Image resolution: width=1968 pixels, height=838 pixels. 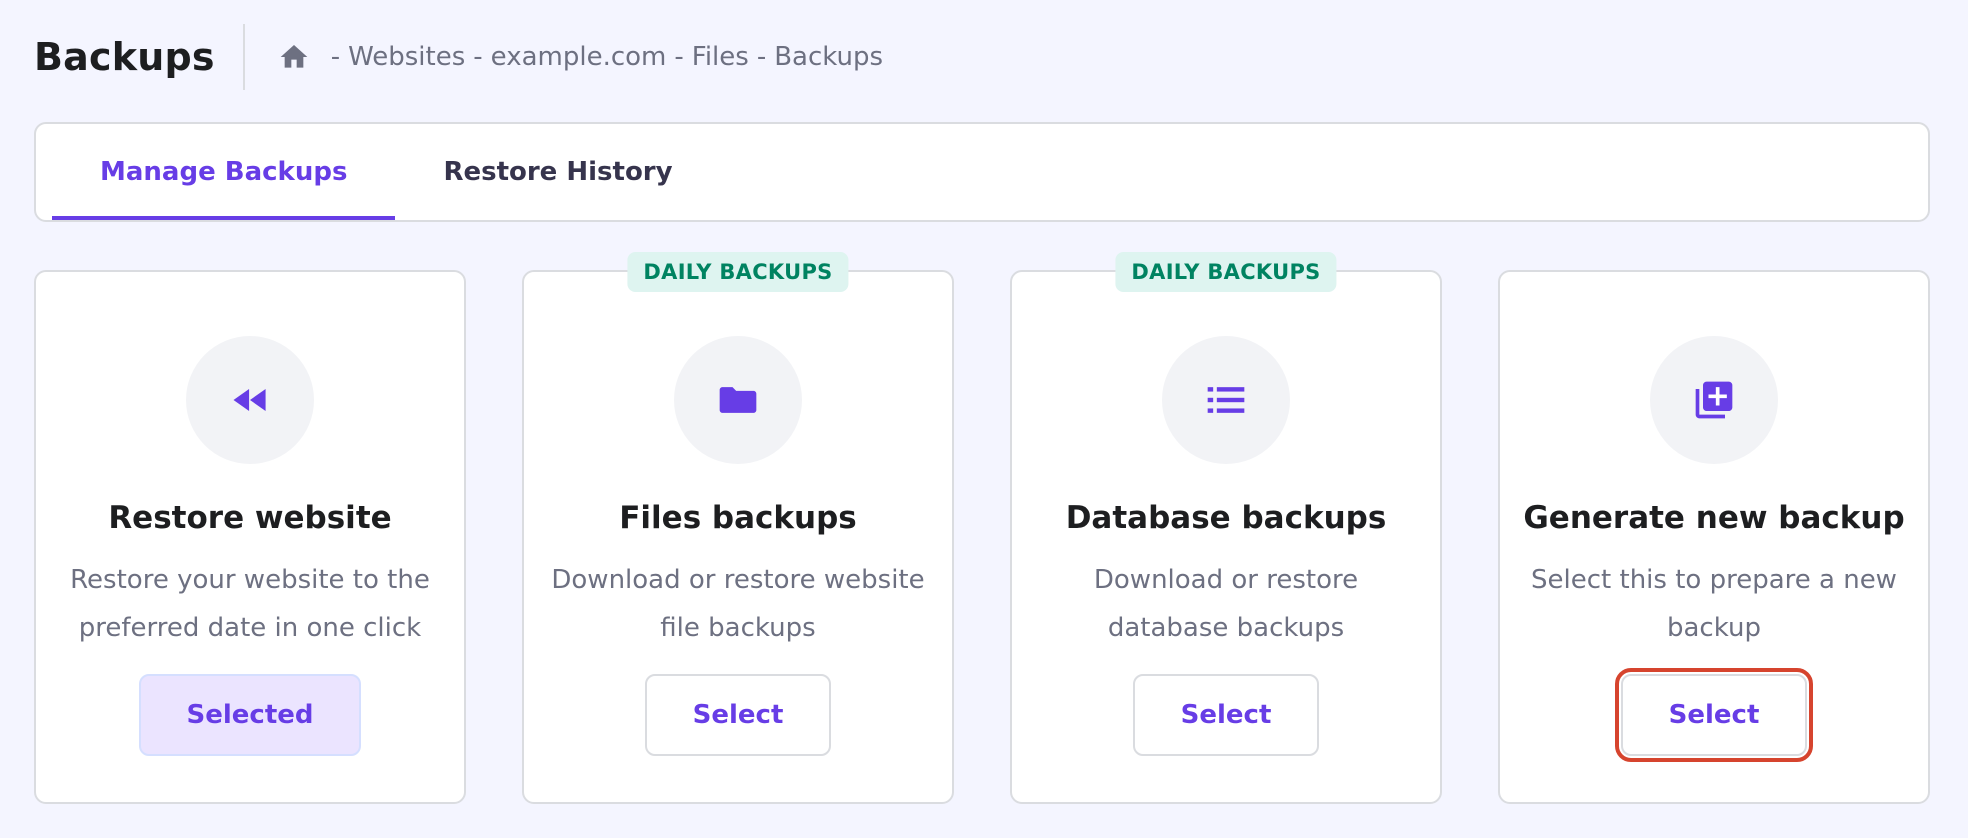 What do you see at coordinates (243, 57) in the screenshot?
I see `header-divider` at bounding box center [243, 57].